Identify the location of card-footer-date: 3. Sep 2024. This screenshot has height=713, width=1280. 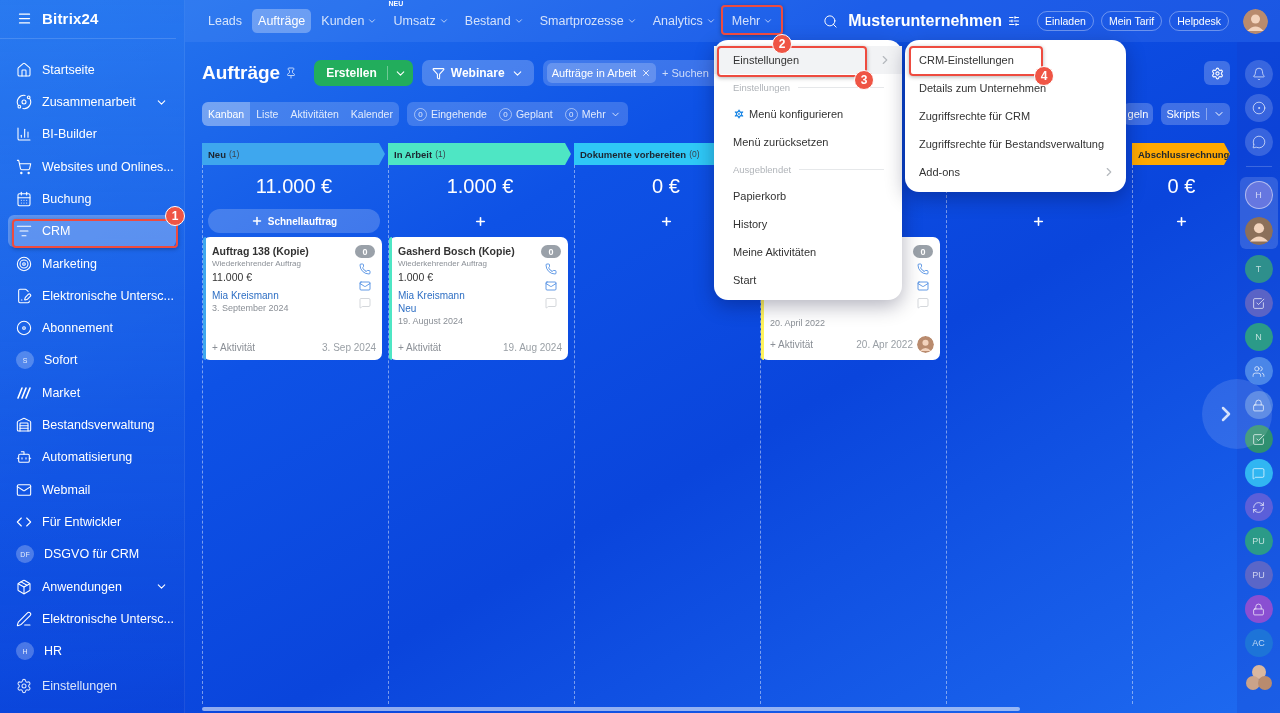
(348, 347).